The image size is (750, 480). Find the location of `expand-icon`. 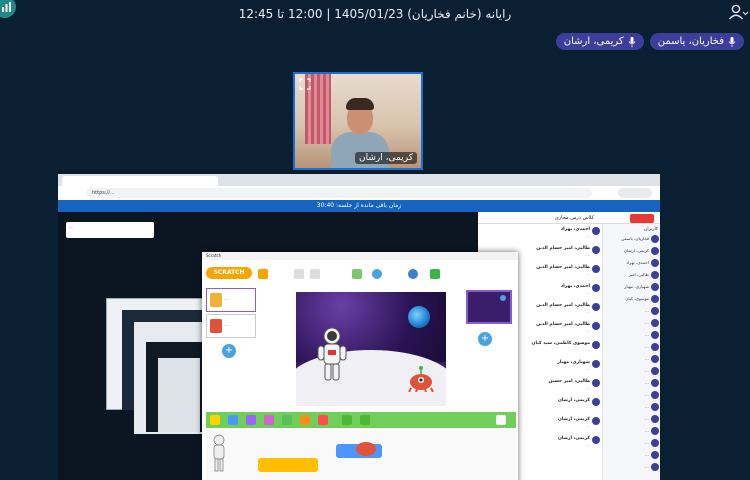

expand-icon is located at coordinates (305, 84).